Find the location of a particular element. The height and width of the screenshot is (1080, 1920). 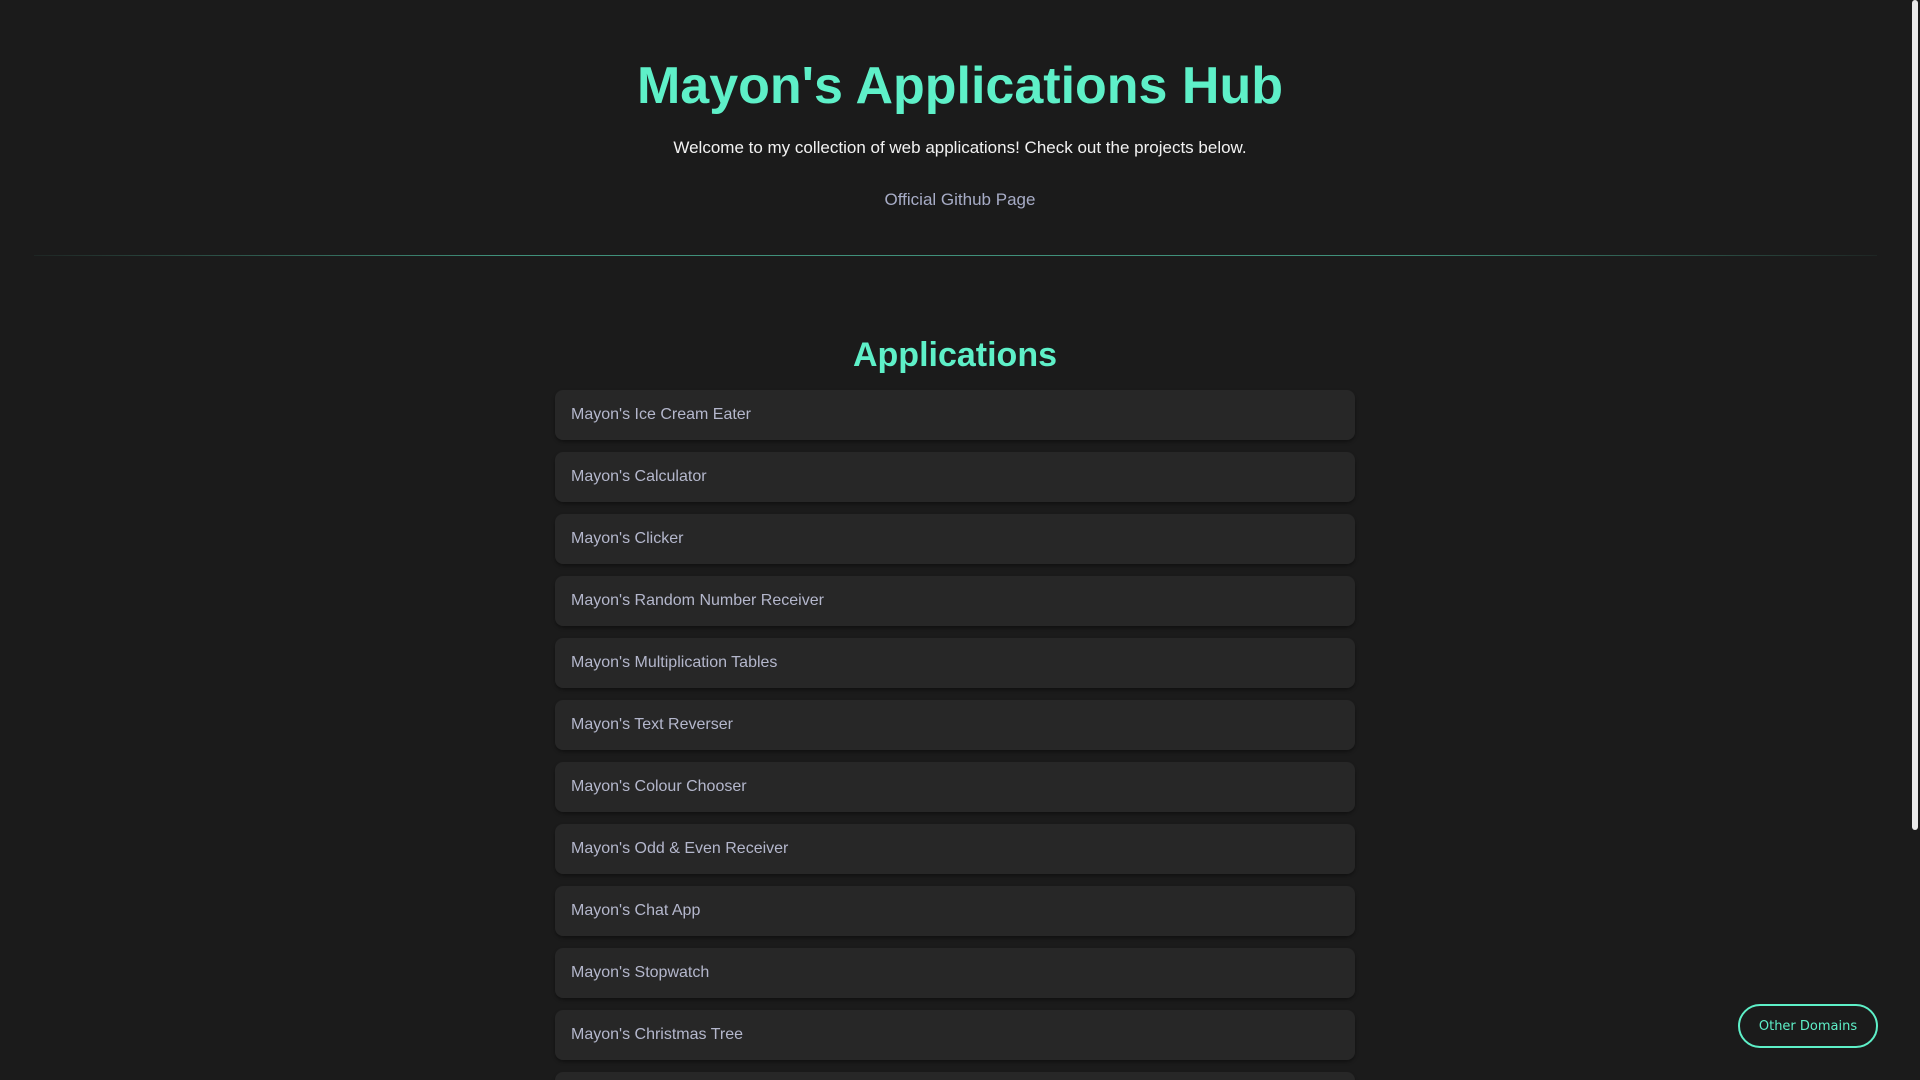

app-item-label: Mayon's Text Reverser is located at coordinates (652, 724).